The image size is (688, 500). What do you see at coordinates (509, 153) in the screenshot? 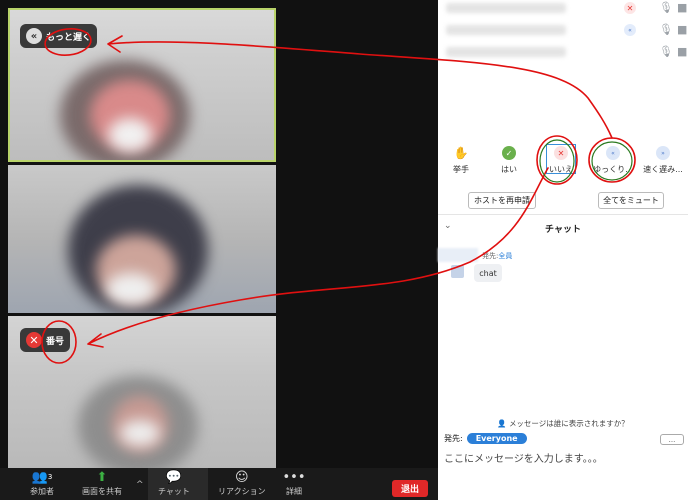
I see `check-icon: ✓` at bounding box center [509, 153].